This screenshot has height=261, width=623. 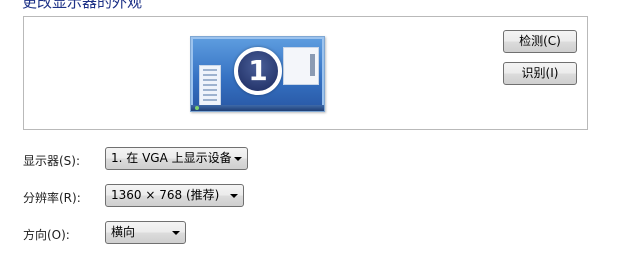 I want to click on resolution-select: 1360 × 768 (推荐), so click(x=174, y=195).